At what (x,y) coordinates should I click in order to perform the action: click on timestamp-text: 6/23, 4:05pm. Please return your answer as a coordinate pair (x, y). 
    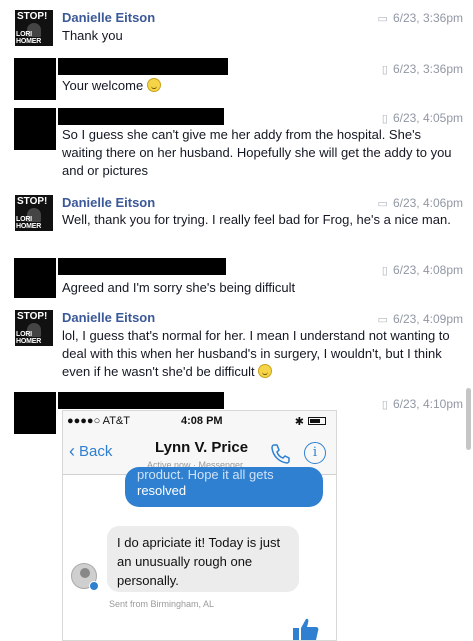
    Looking at the image, I should click on (427, 118).